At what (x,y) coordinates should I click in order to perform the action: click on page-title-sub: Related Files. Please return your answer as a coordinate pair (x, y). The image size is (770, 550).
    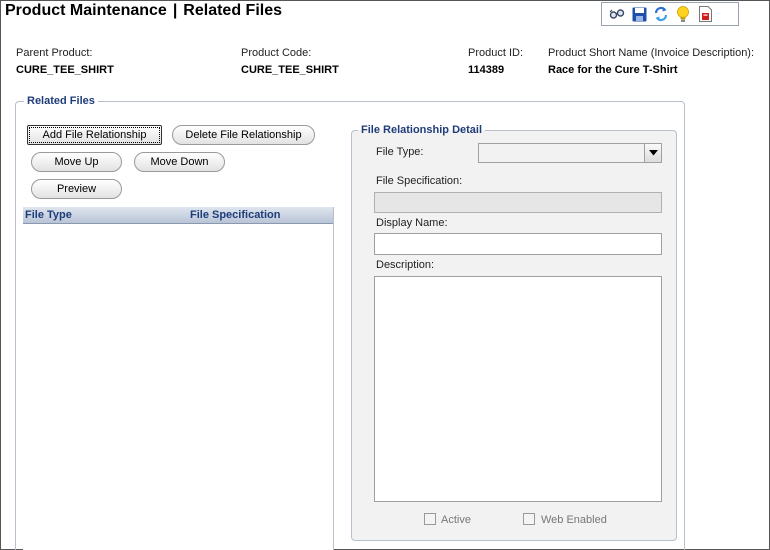
    Looking at the image, I should click on (232, 10).